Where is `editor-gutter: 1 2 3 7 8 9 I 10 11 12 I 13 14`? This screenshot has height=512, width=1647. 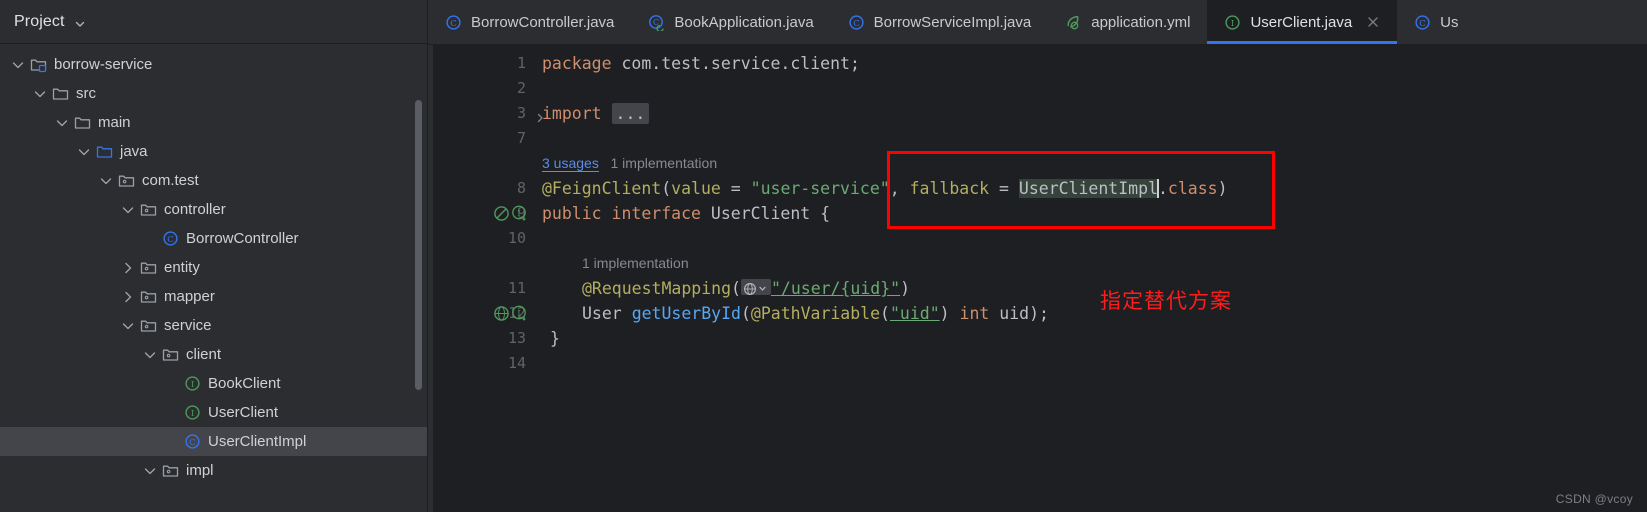
editor-gutter: 1 2 3 7 8 9 I 10 11 12 I 13 14 is located at coordinates (485, 278).